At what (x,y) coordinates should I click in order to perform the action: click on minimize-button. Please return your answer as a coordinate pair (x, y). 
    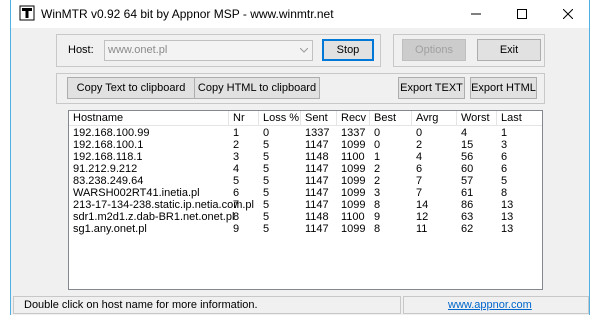
    Looking at the image, I should click on (476, 14).